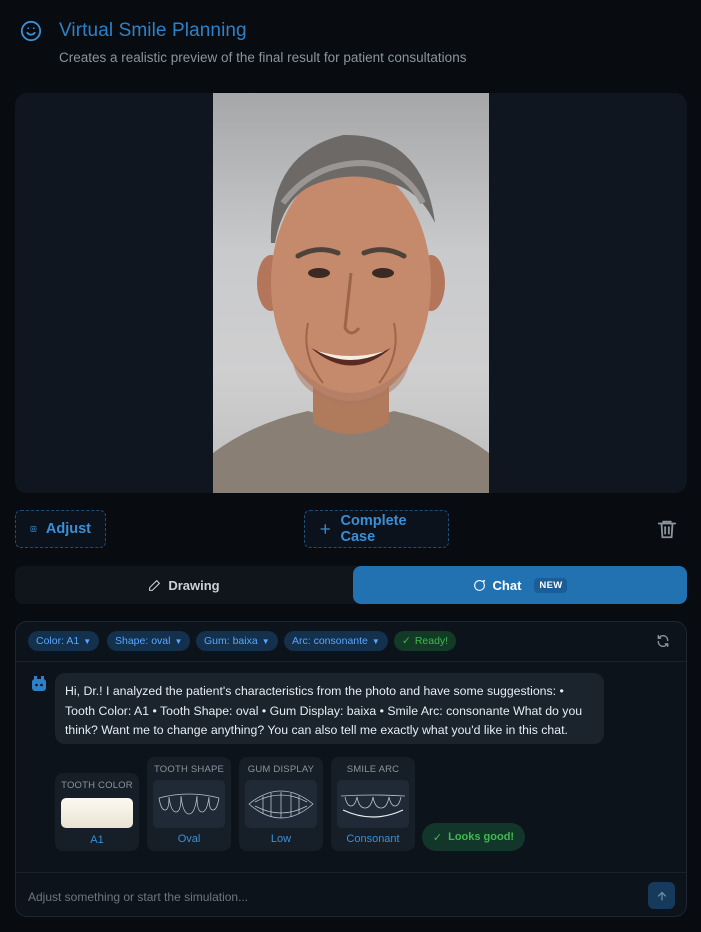 This screenshot has height=932, width=701. I want to click on color-chip: Color: A1 ▼, so click(64, 641).